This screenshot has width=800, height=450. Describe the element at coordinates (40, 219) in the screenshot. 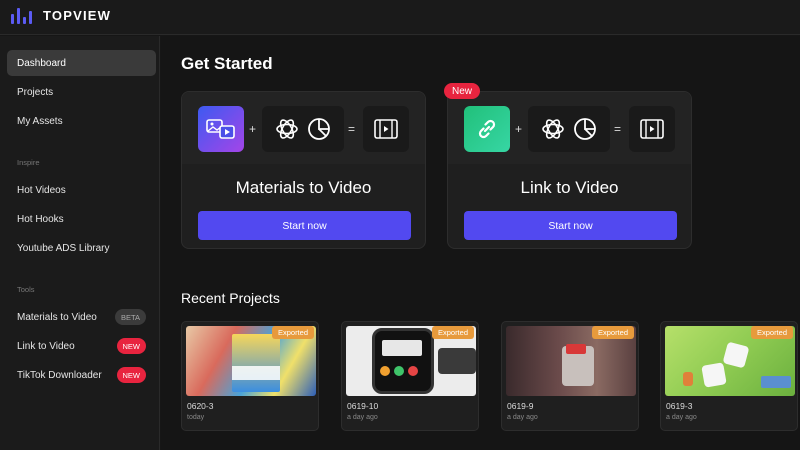

I see `sidebar-item-label: Hot Hooks` at that location.